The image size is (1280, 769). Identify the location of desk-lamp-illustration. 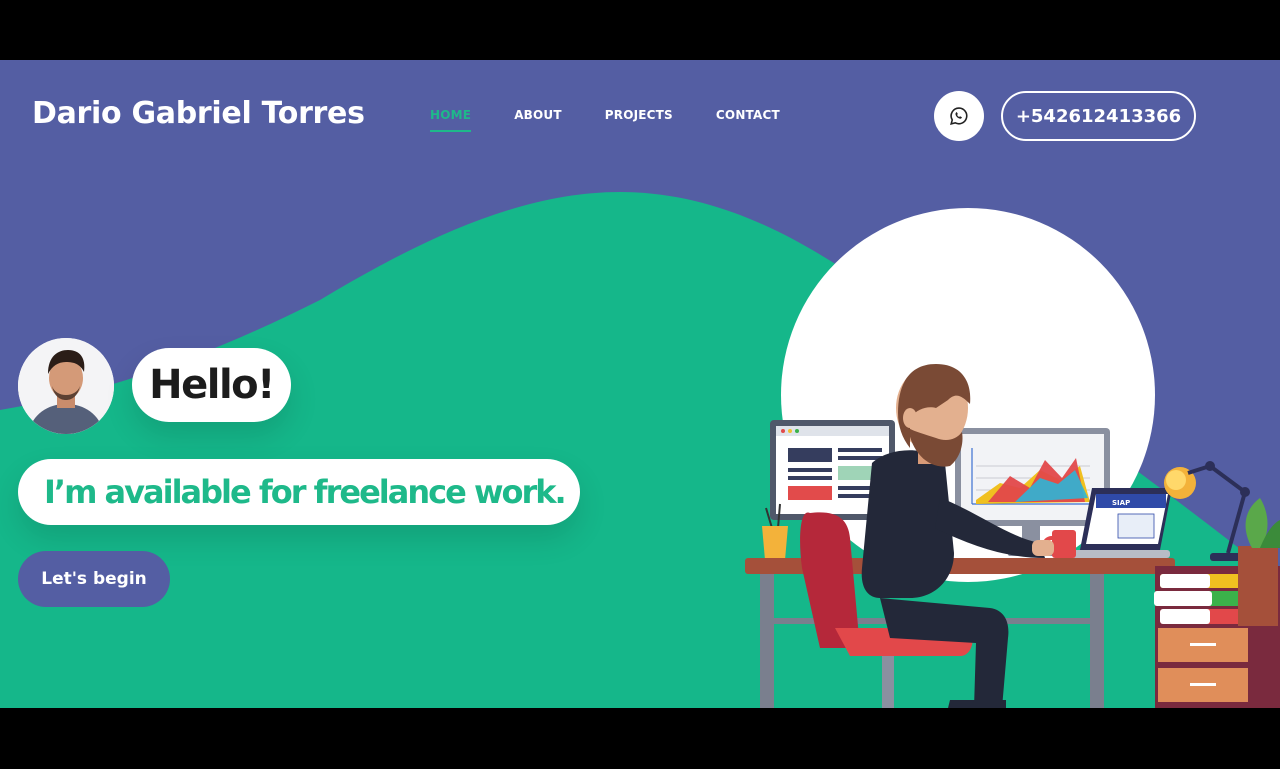
(1207, 511).